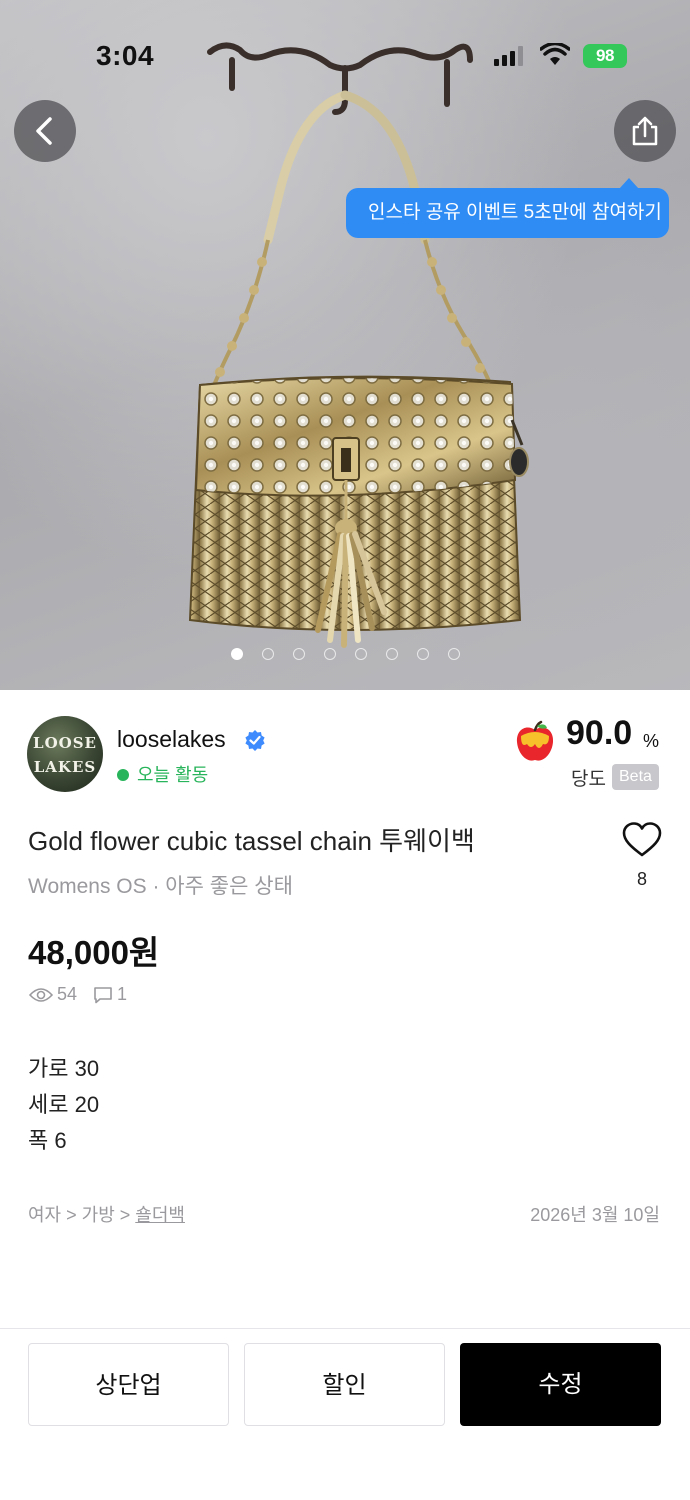 This screenshot has height=1500, width=690. What do you see at coordinates (635, 777) in the screenshot?
I see `beta-badge: Beta` at bounding box center [635, 777].